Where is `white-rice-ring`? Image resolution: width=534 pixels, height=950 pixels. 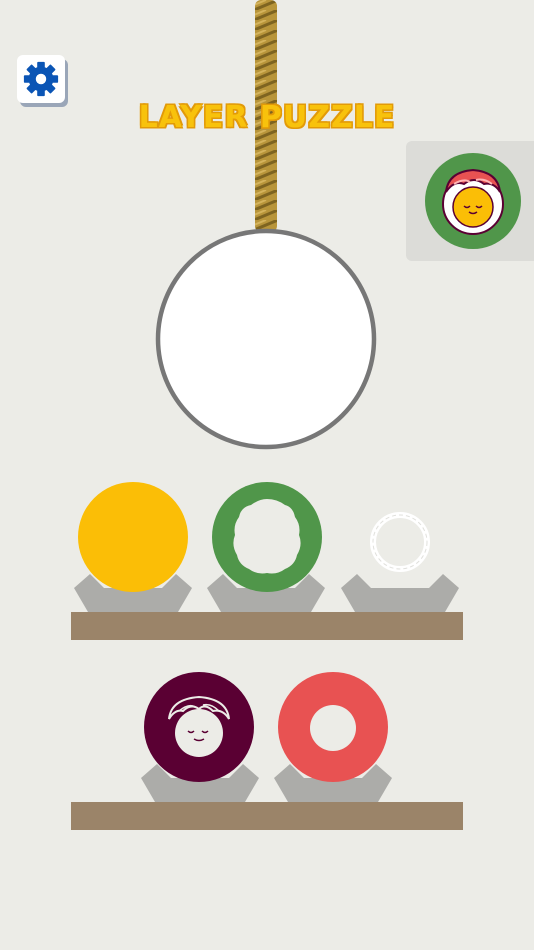
white-rice-ring is located at coordinates (400, 537).